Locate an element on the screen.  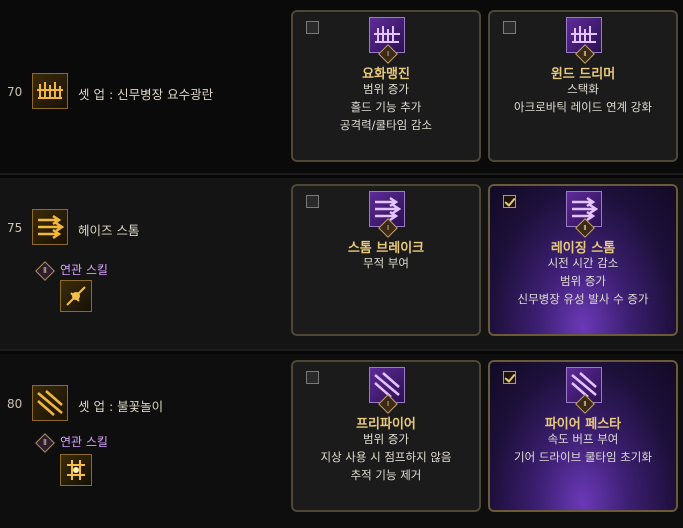
spinning-blade-icon is located at coordinates (76, 296).